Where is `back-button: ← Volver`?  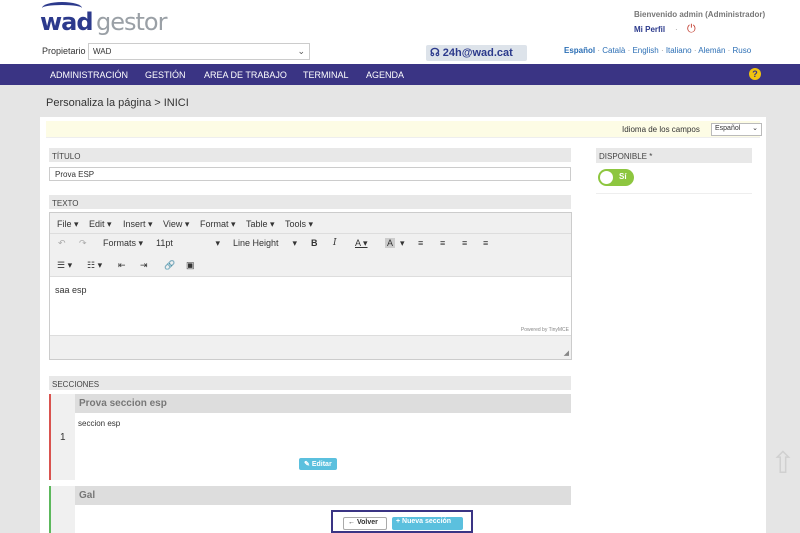 back-button: ← Volver is located at coordinates (365, 523).